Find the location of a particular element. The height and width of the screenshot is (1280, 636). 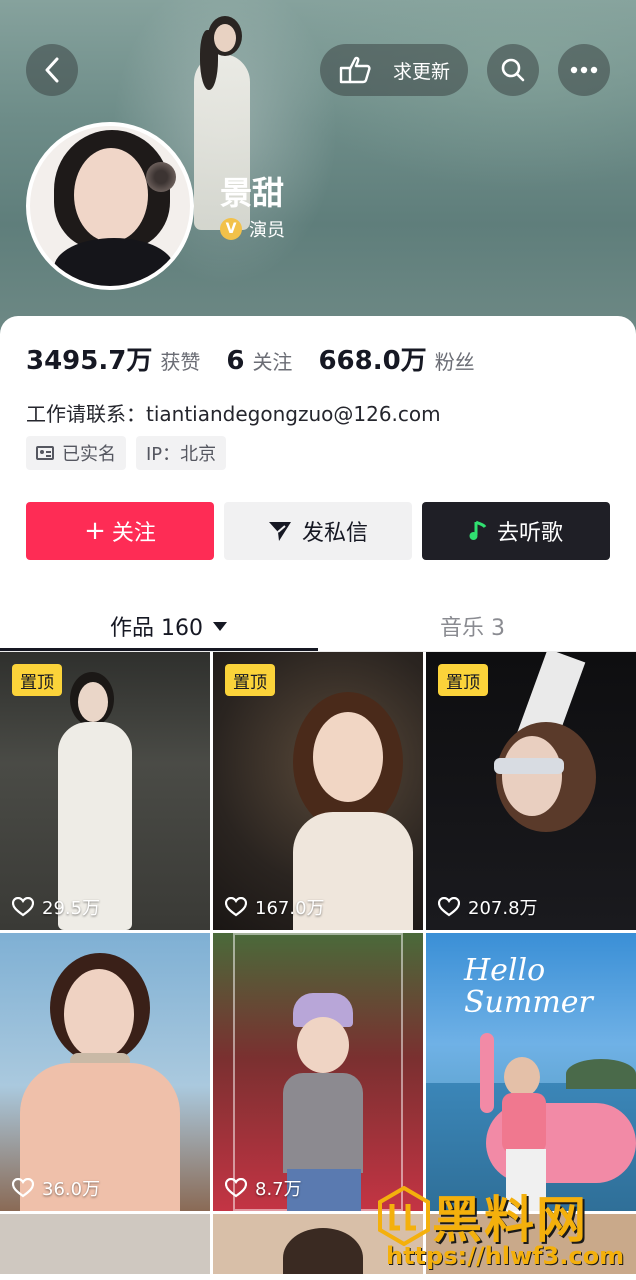

tab-music-label: 音乐 3 is located at coordinates (472, 628).